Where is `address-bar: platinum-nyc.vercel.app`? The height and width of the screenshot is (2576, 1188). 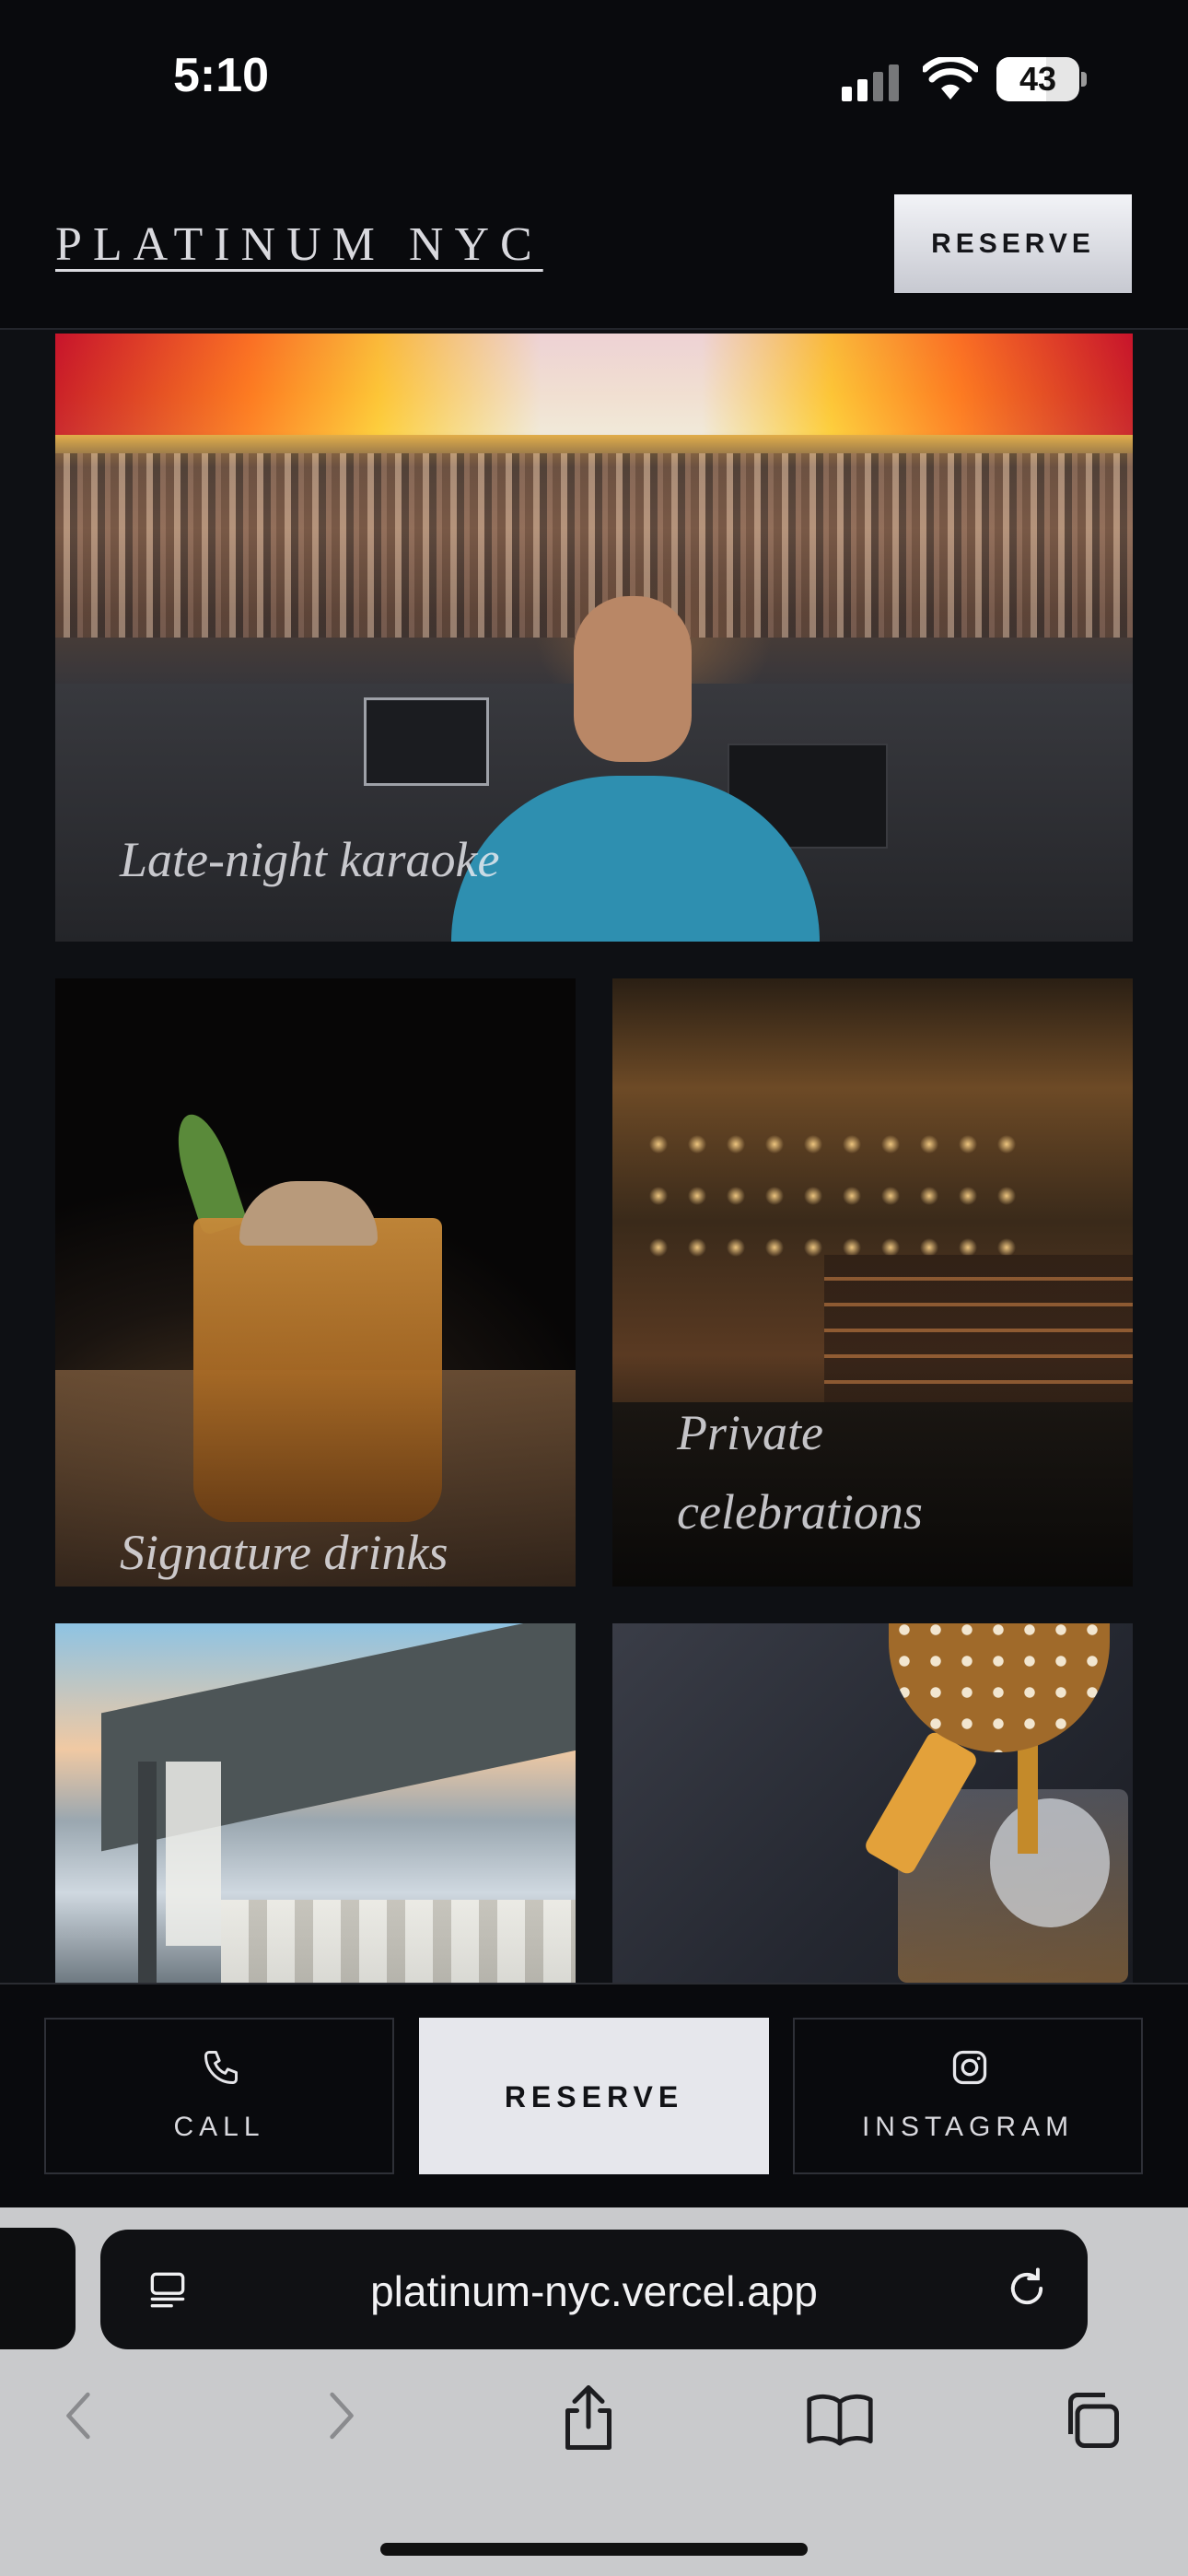
address-bar: platinum-nyc.vercel.app is located at coordinates (594, 2289).